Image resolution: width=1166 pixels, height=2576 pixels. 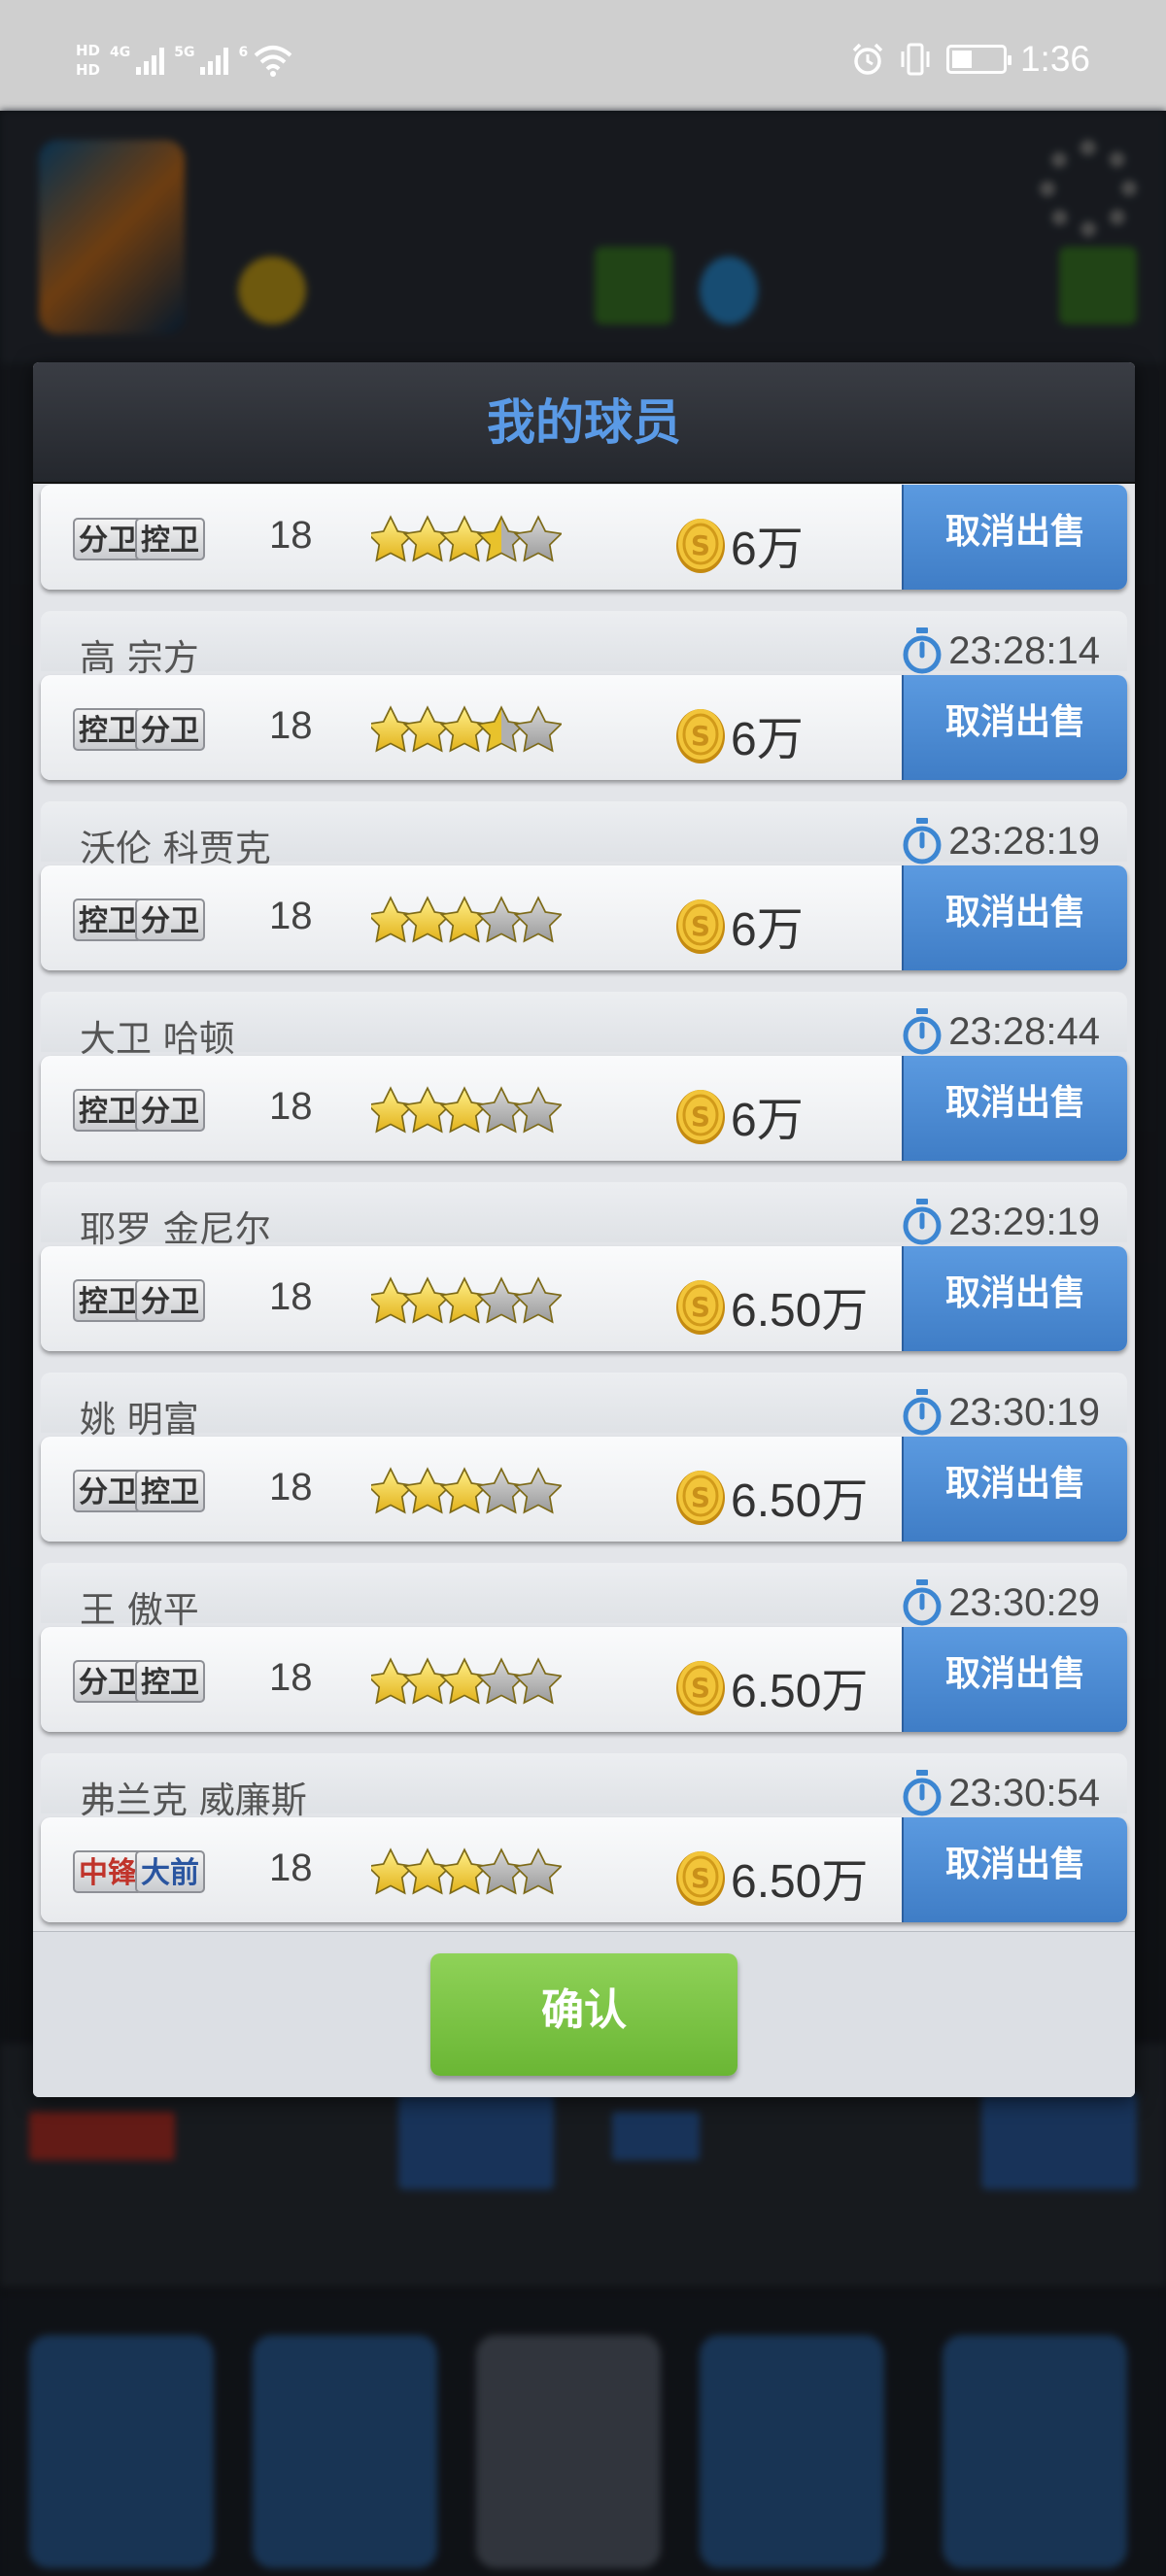 I want to click on sale-timer: 23:30:19, so click(x=1001, y=1412).